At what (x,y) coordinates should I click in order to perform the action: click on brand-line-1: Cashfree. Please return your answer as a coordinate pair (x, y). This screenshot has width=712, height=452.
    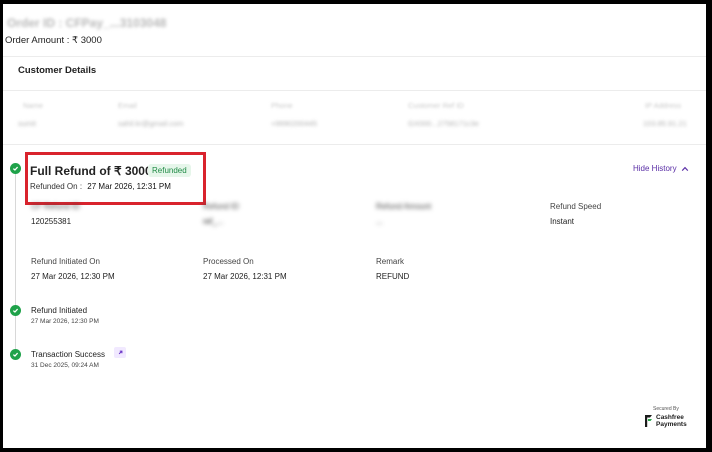
    Looking at the image, I should click on (670, 417).